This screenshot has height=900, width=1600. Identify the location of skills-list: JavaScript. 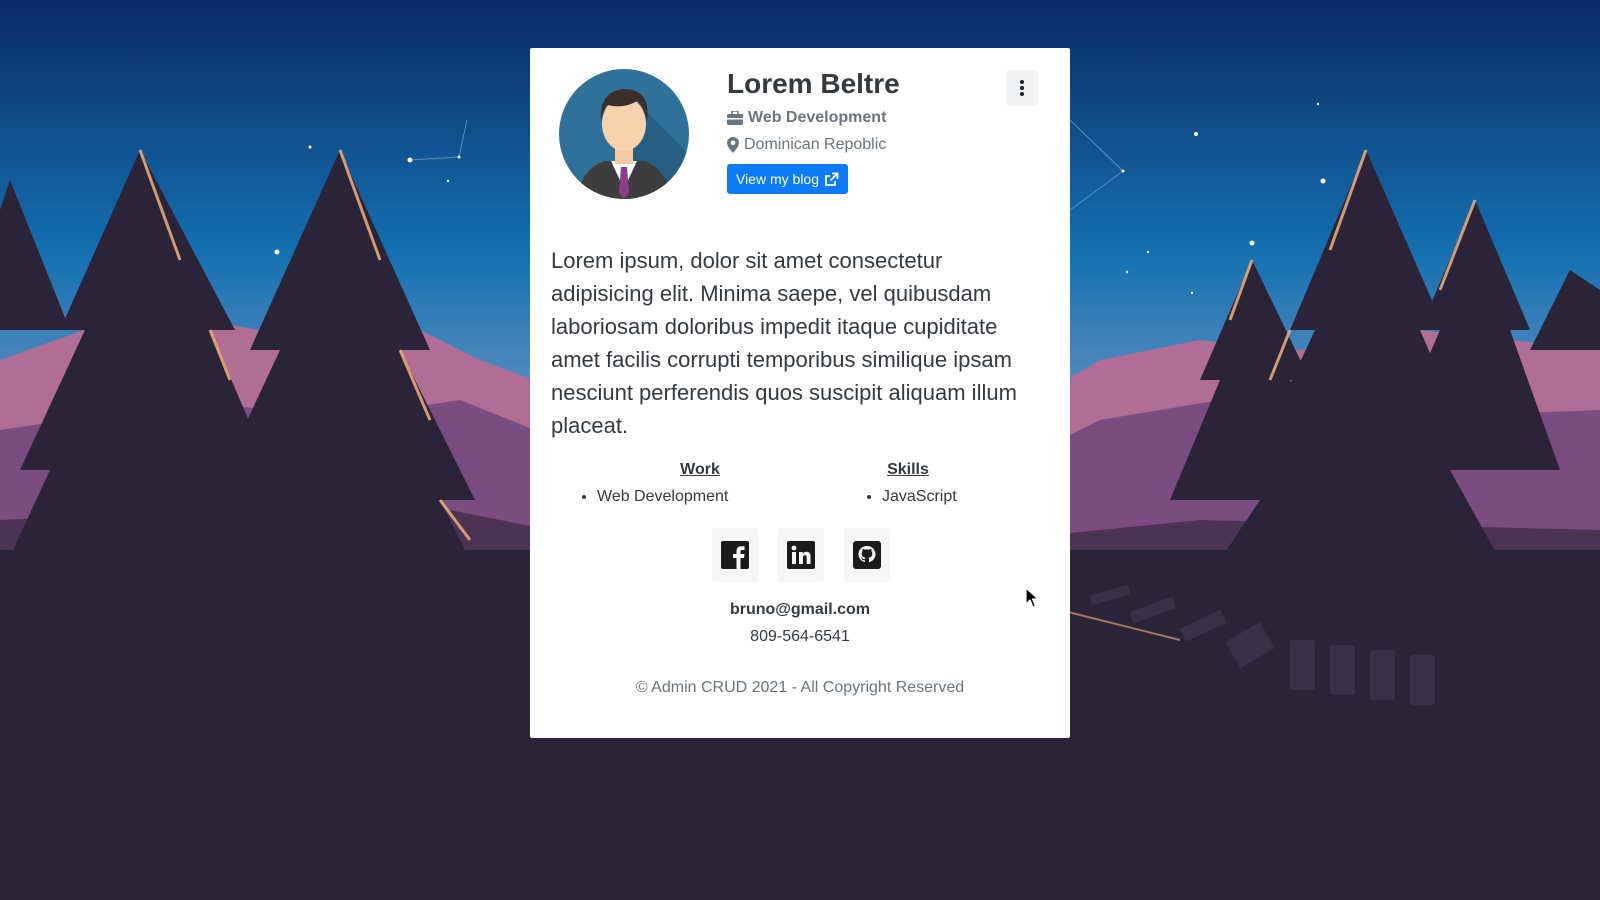
(946, 497).